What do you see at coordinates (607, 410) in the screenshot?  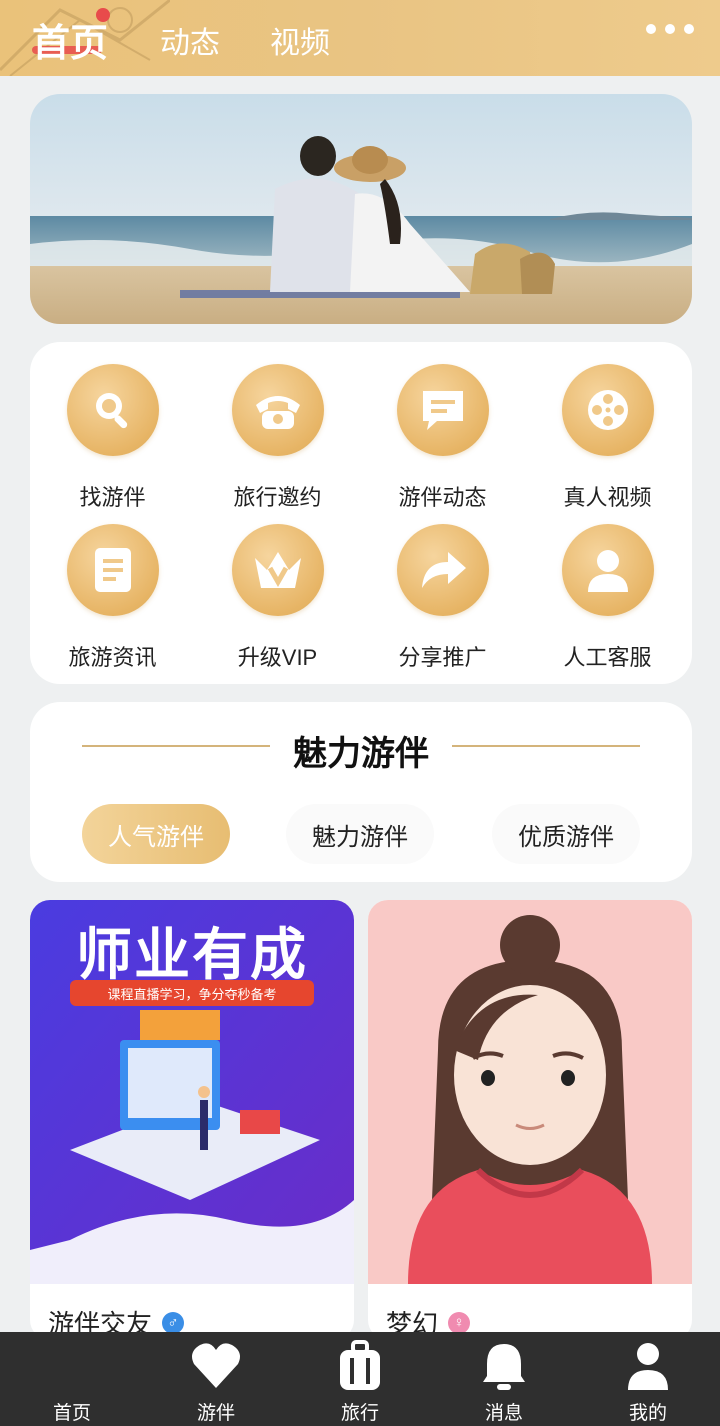 I see `film-reel-icon` at bounding box center [607, 410].